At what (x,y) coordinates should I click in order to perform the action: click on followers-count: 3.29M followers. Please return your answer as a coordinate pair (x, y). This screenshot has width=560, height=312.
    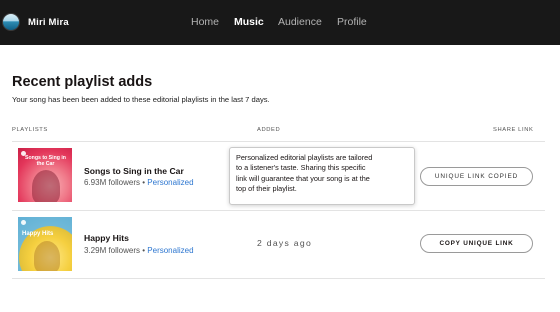
    Looking at the image, I should click on (112, 250).